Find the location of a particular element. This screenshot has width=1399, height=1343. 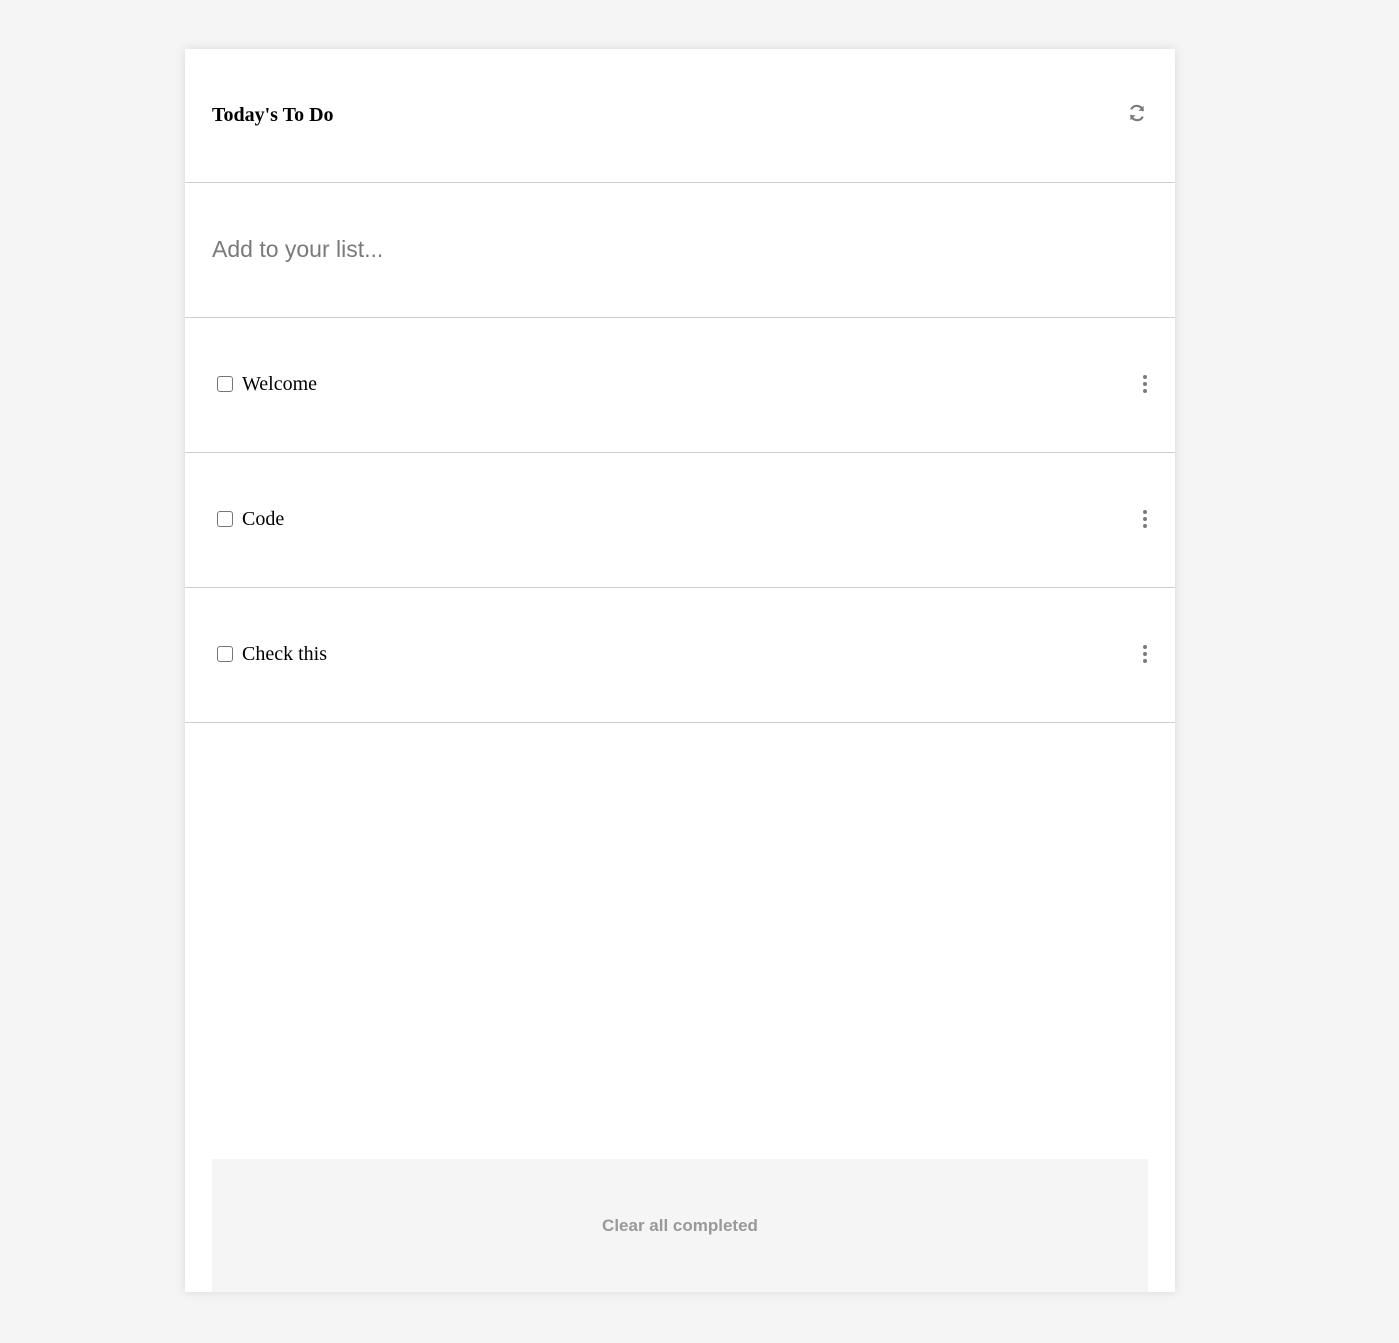

add-todo-input is located at coordinates (662, 249).